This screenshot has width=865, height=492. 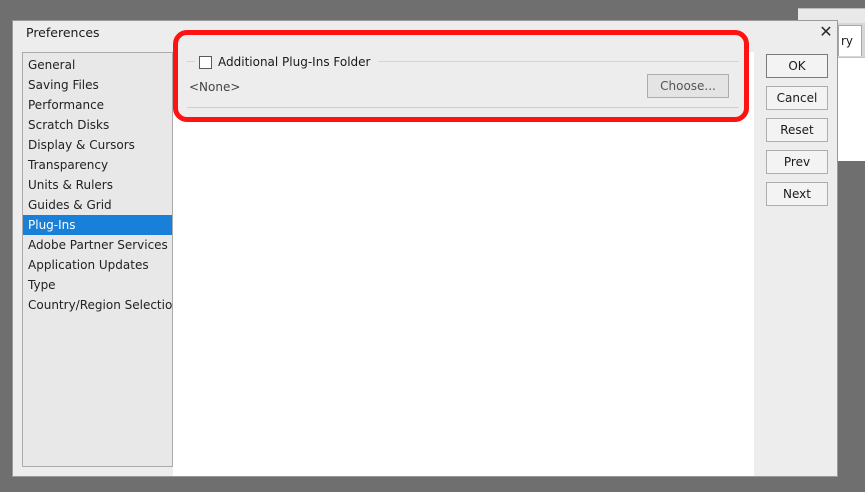 I want to click on group-header: Additional Plug-Ins Folder, so click(x=287, y=62).